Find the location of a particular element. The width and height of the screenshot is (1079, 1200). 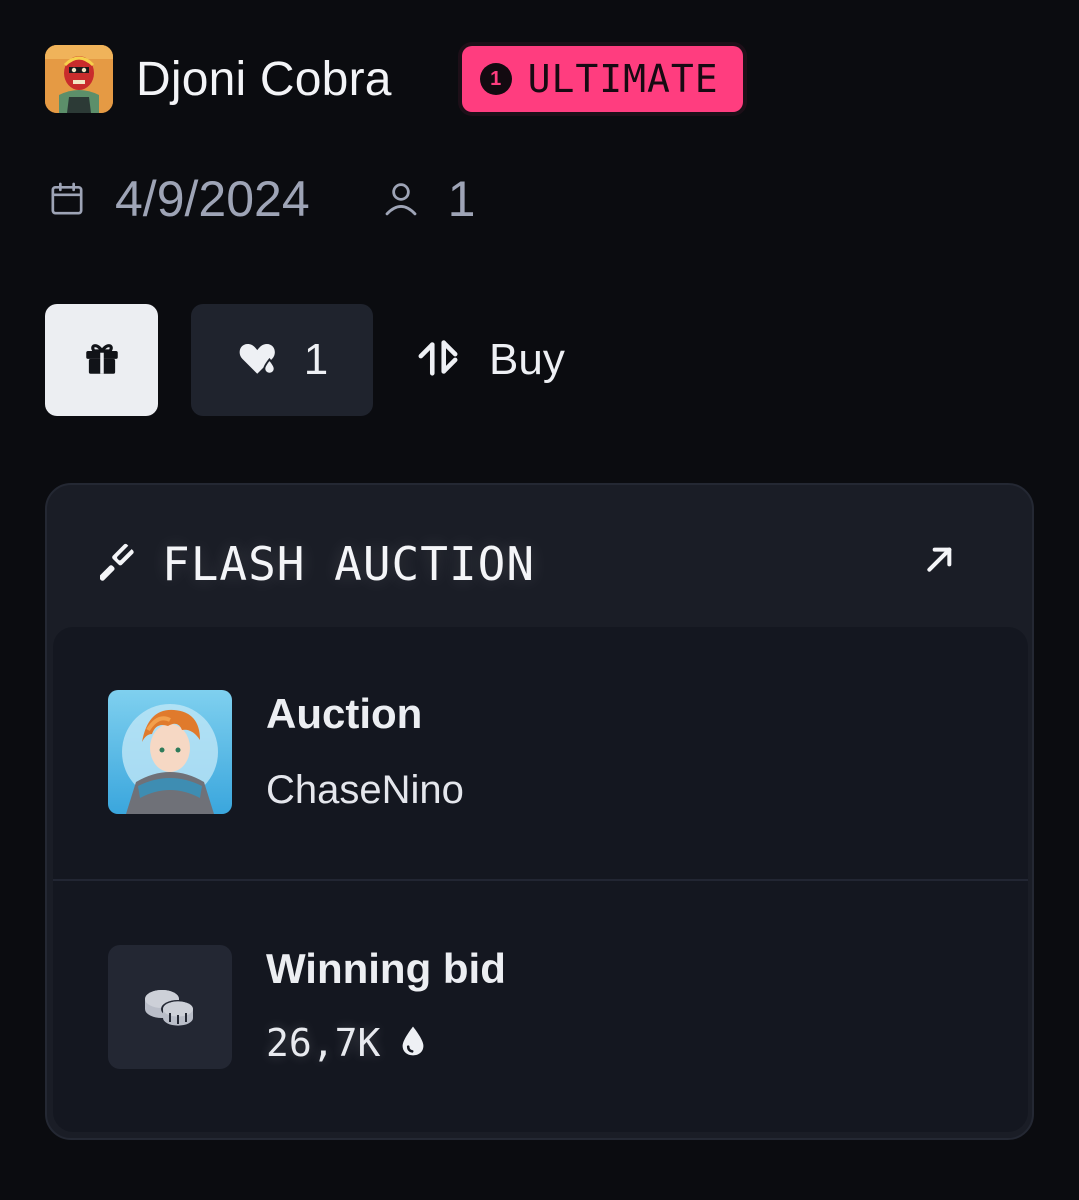

calendar-icon is located at coordinates (67, 199).